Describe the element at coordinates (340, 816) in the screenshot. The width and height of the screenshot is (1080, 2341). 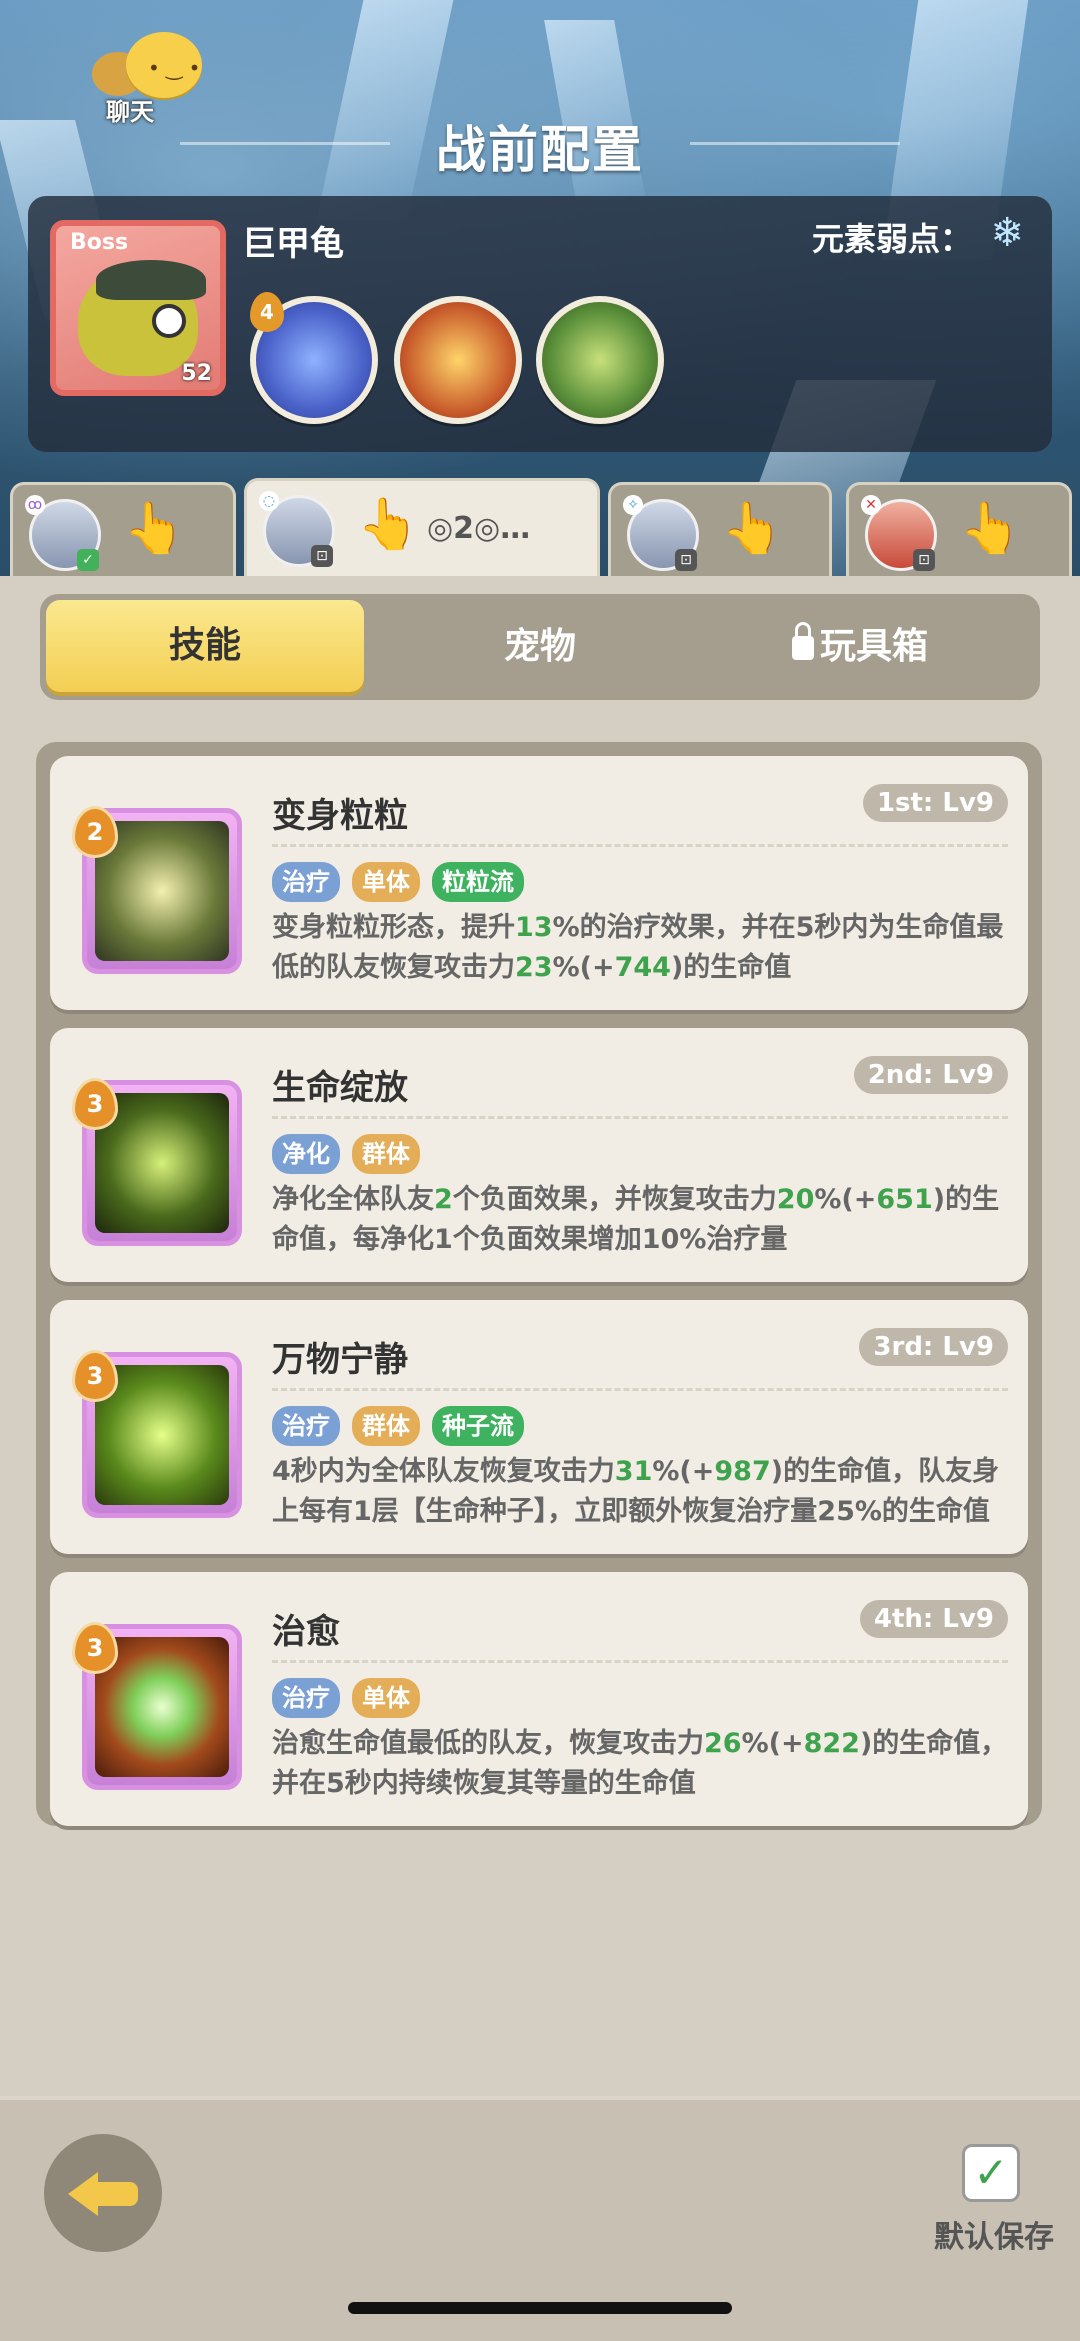
I see `skill-name: 变身粒粒` at that location.